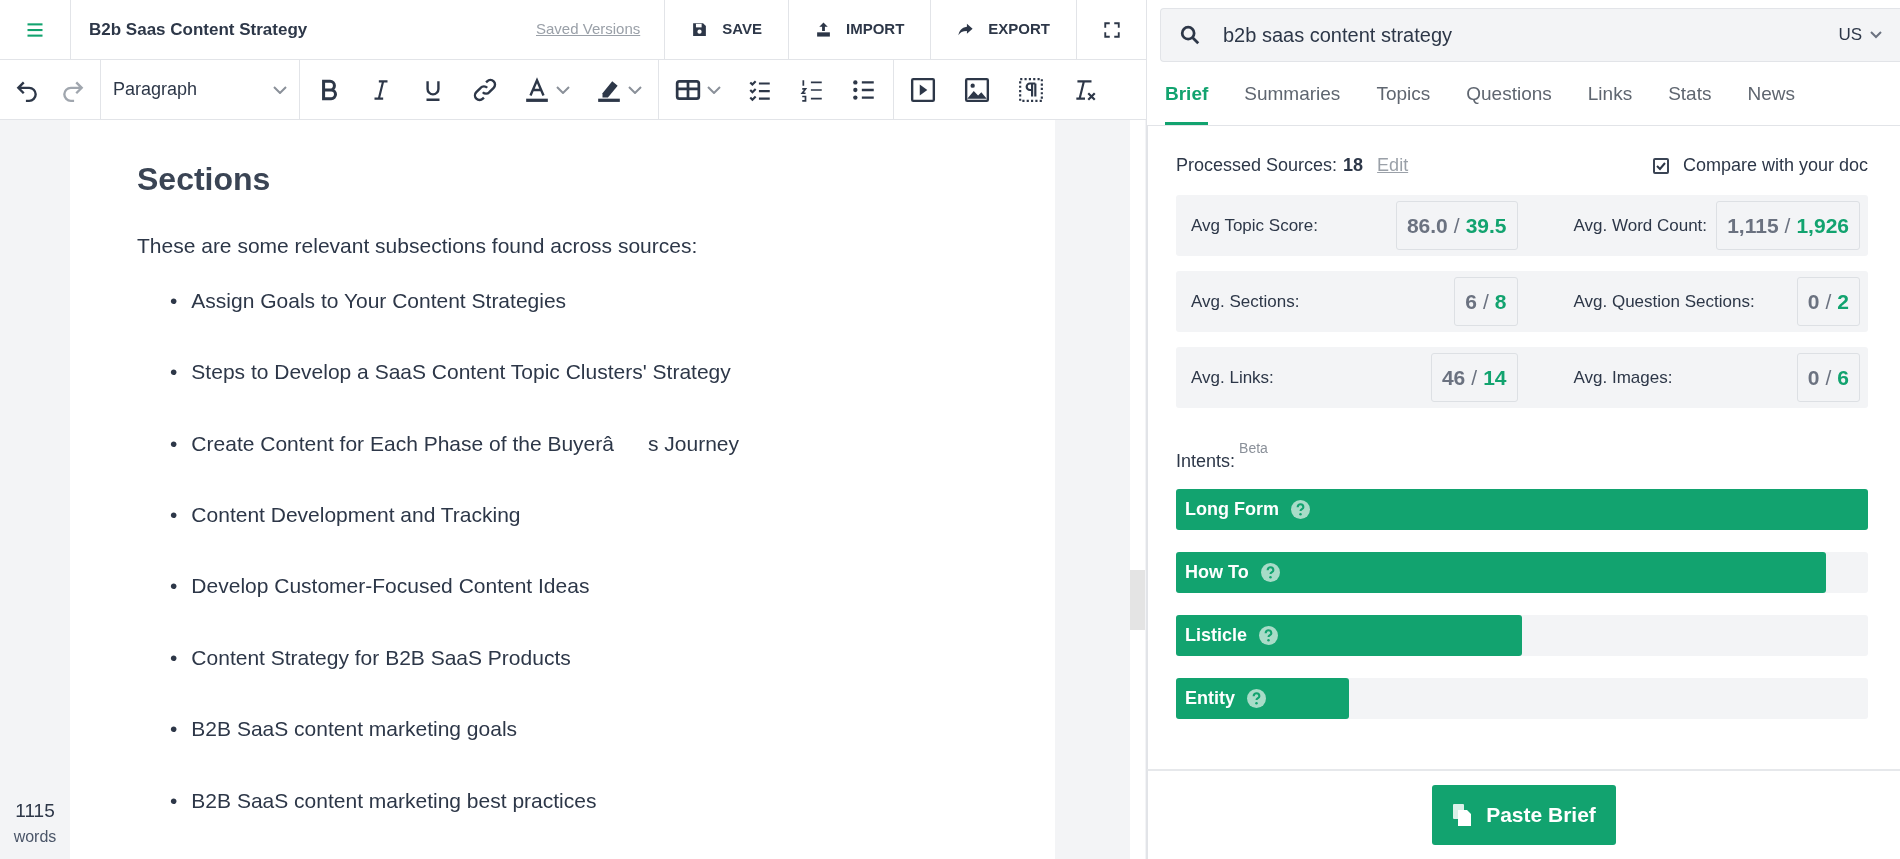 This screenshot has width=1900, height=859. What do you see at coordinates (1530, 35) in the screenshot?
I see `search-field: b2b saas content strategy US` at bounding box center [1530, 35].